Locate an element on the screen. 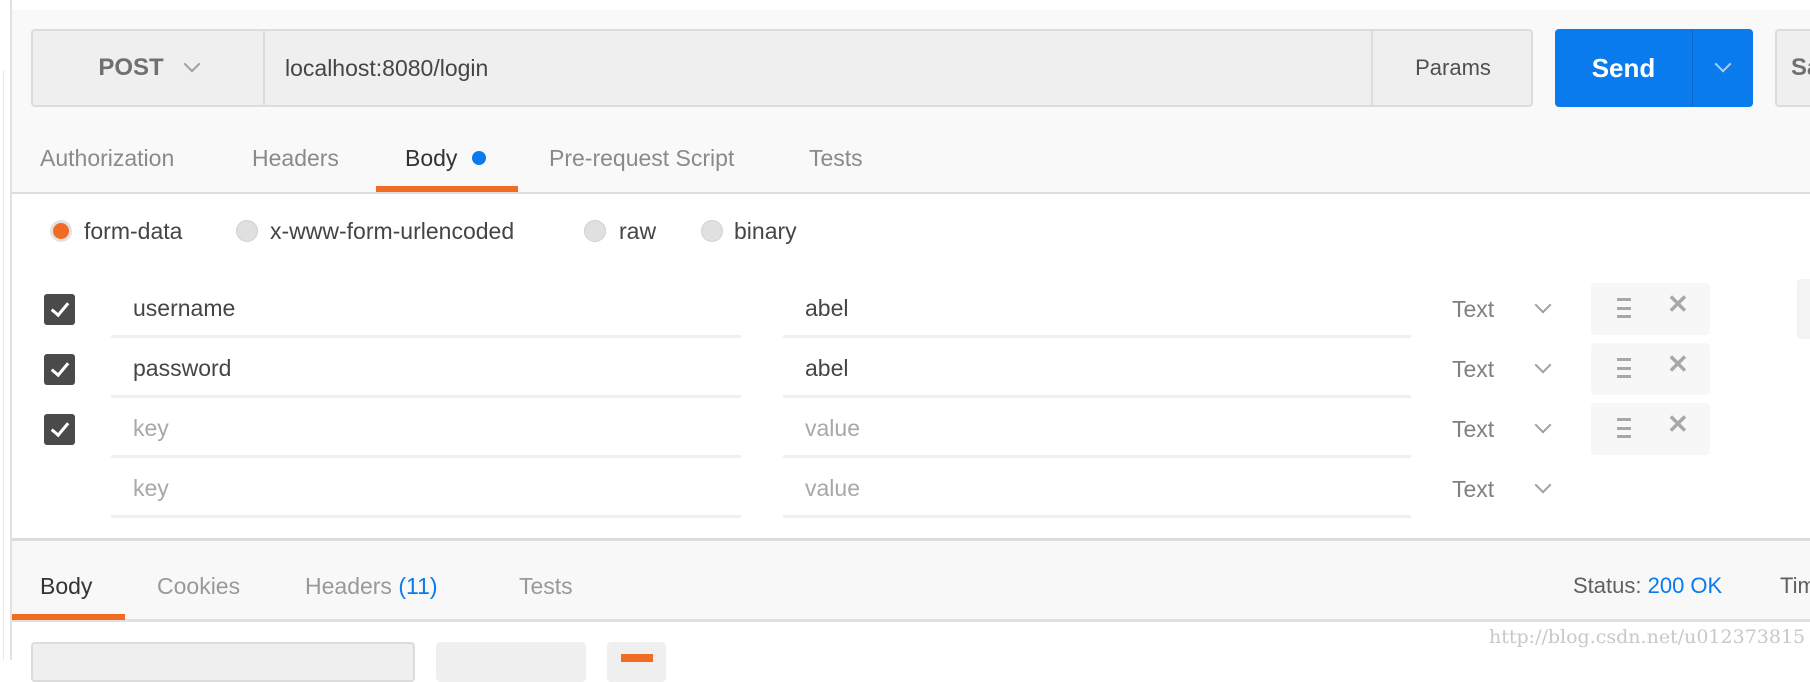 This screenshot has height=682, width=1810. sidebar-edge is located at coordinates (6, 330).